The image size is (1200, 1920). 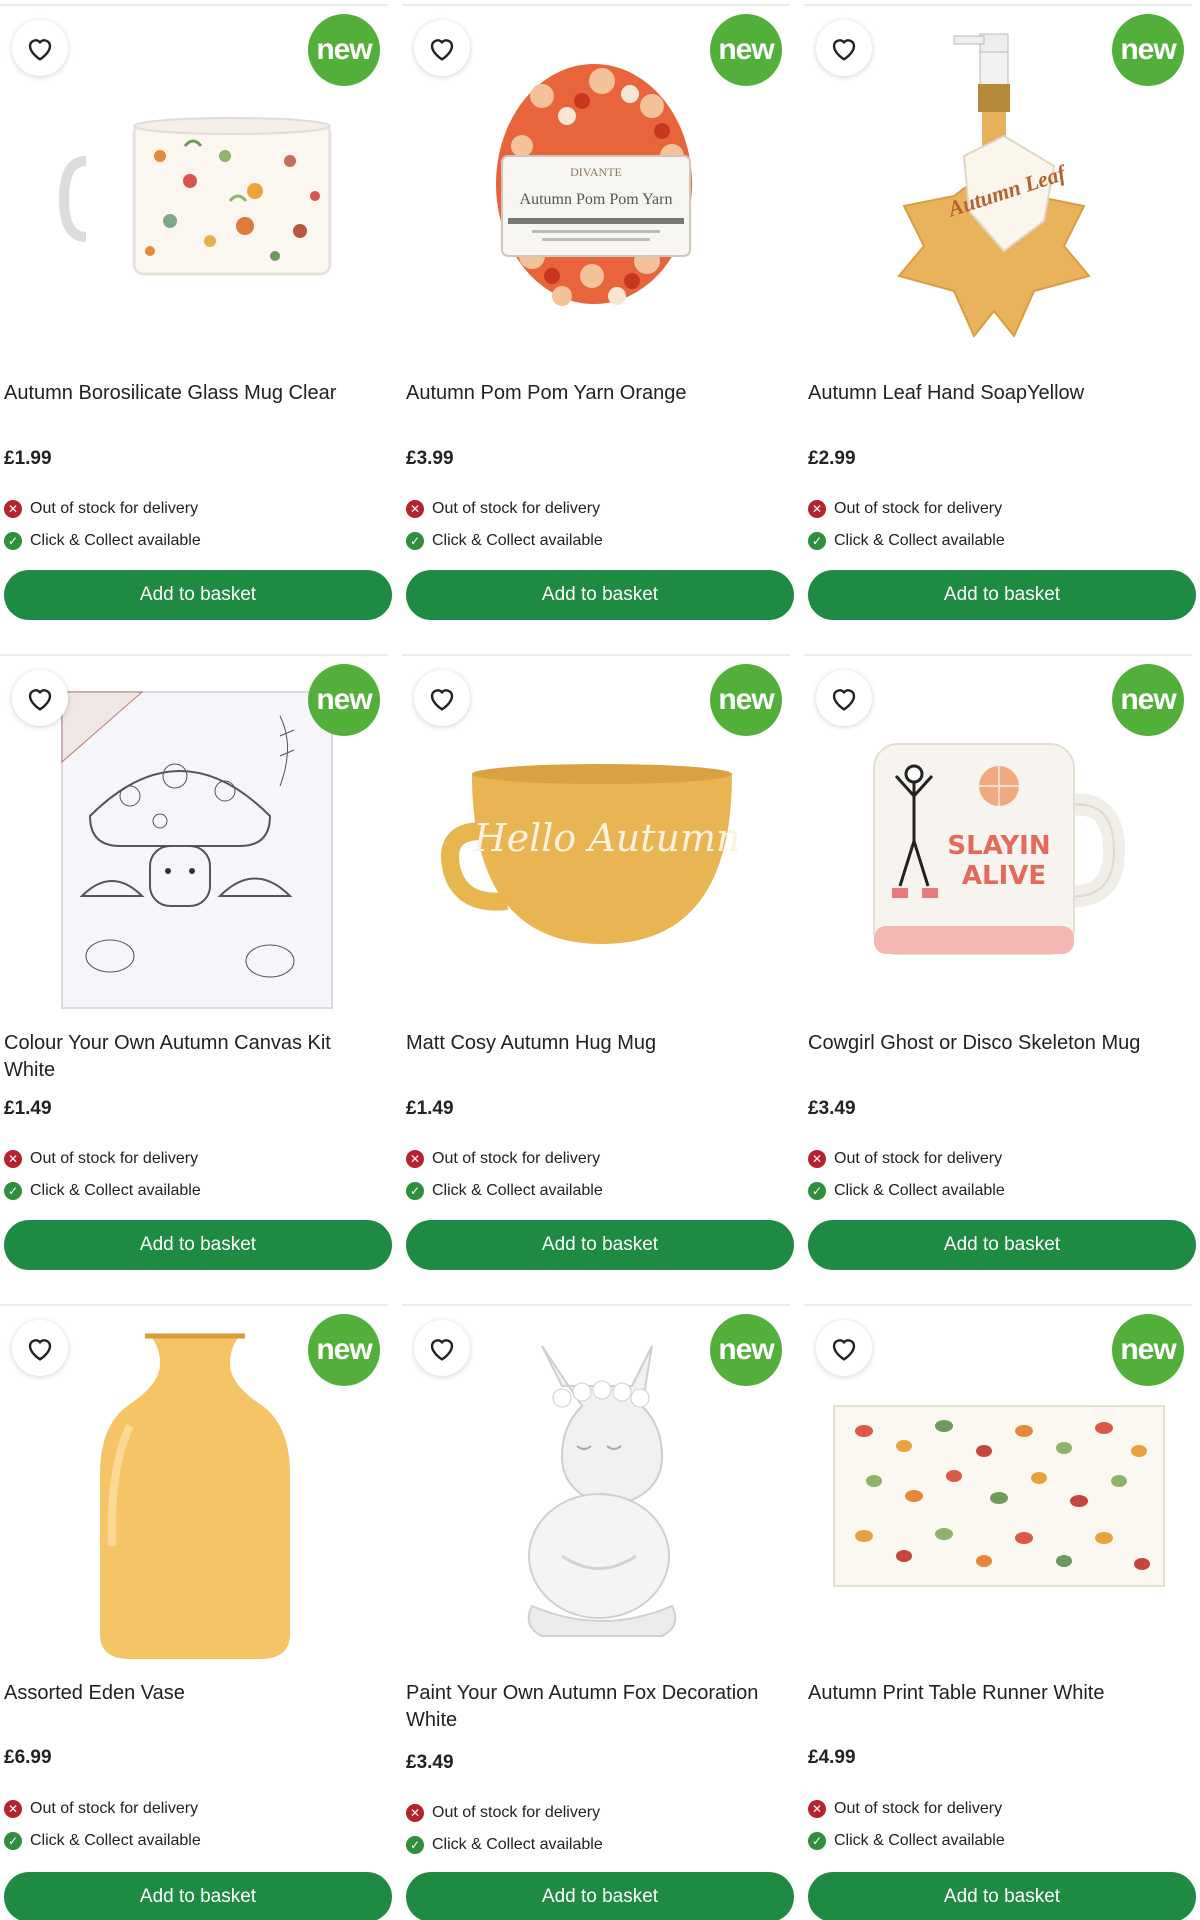 What do you see at coordinates (596, 186) in the screenshot?
I see `product-image: DIVANTE Autumn Pom Pom Yarn new` at bounding box center [596, 186].